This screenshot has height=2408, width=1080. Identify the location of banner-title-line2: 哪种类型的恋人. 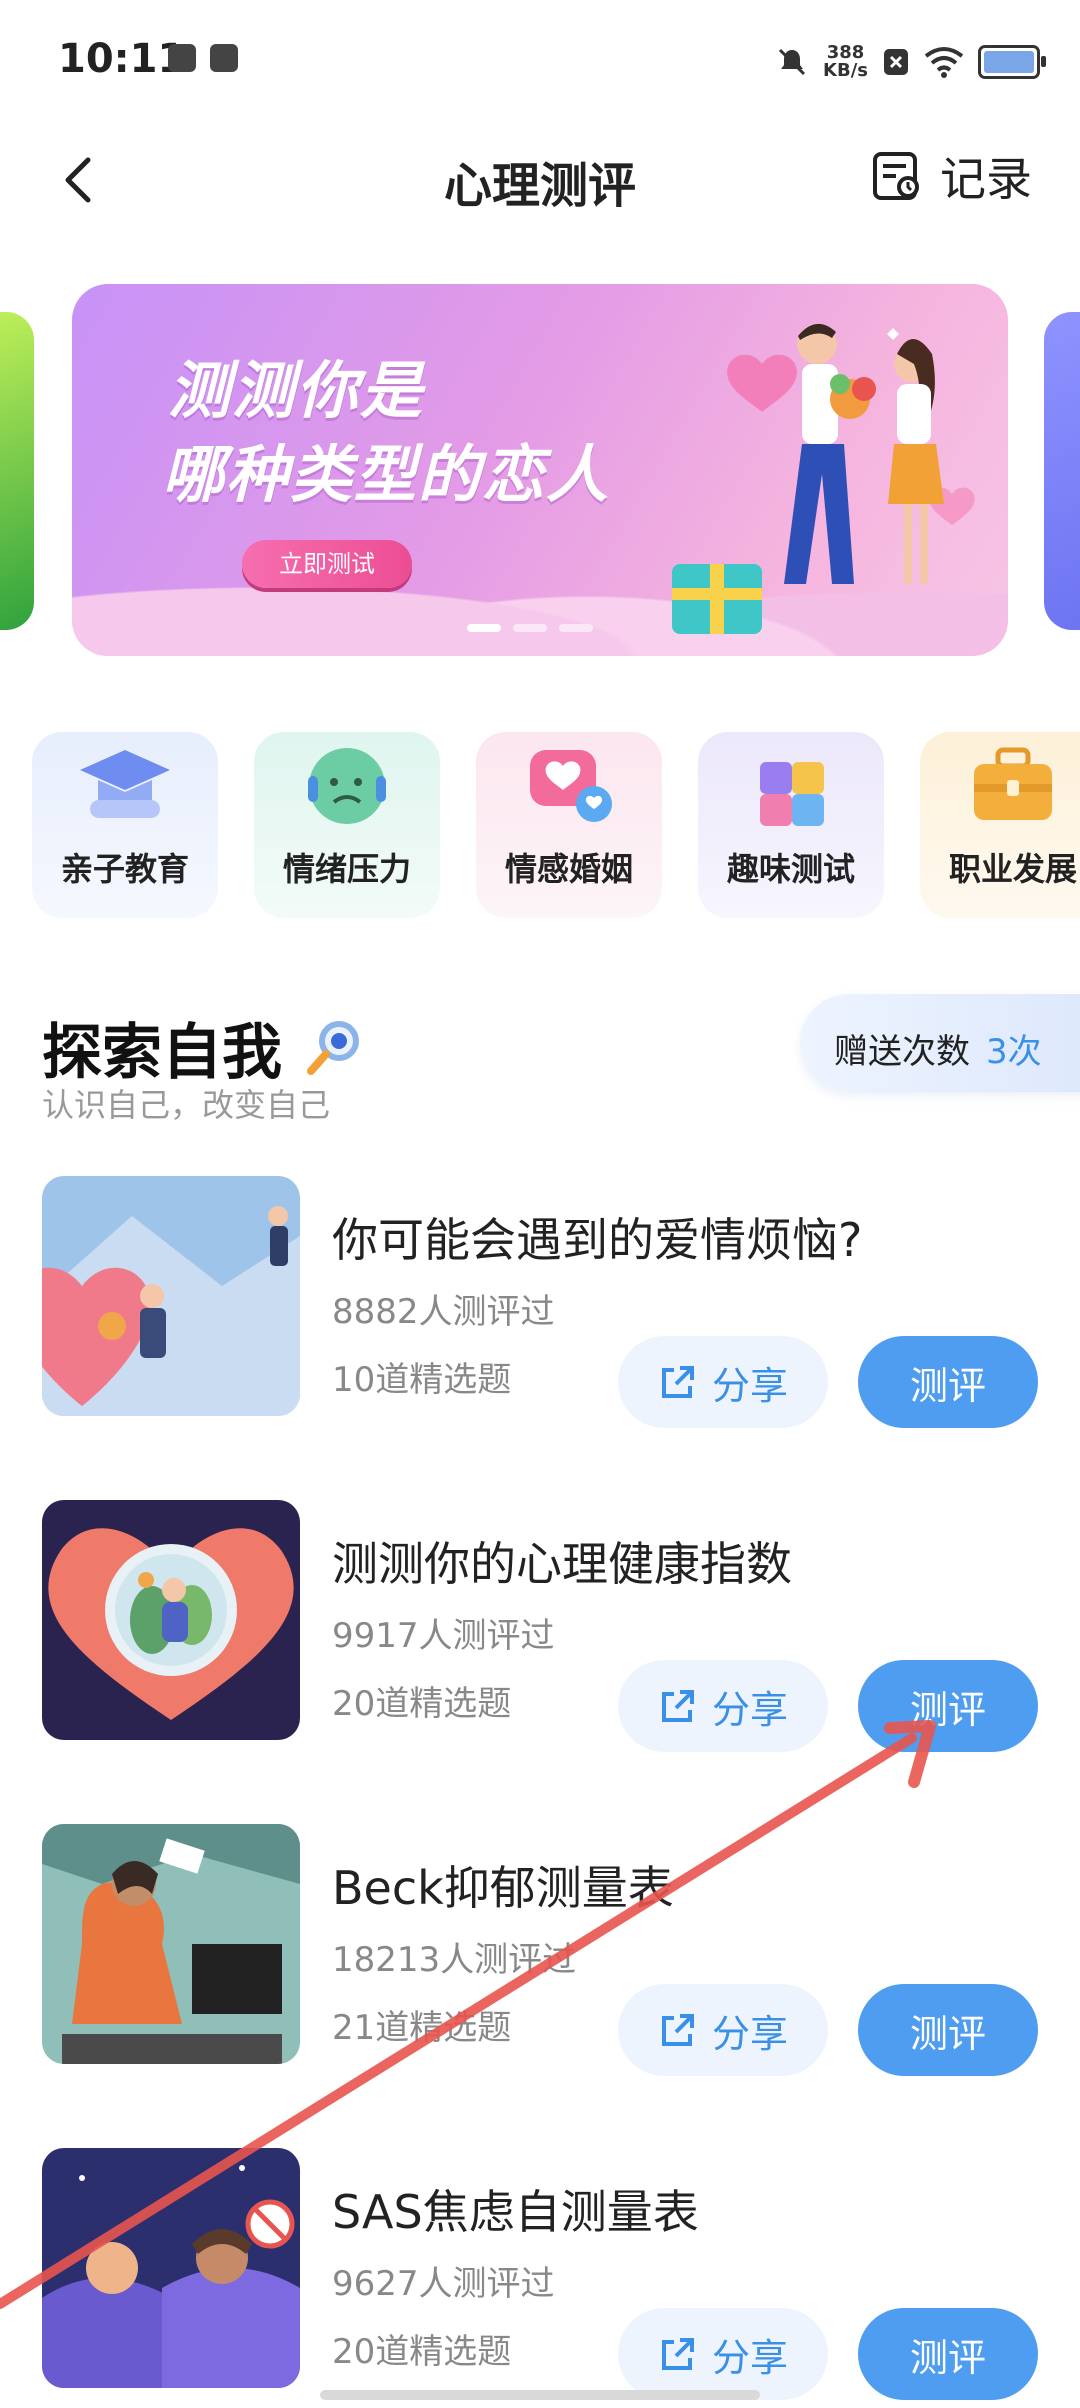
(386, 474).